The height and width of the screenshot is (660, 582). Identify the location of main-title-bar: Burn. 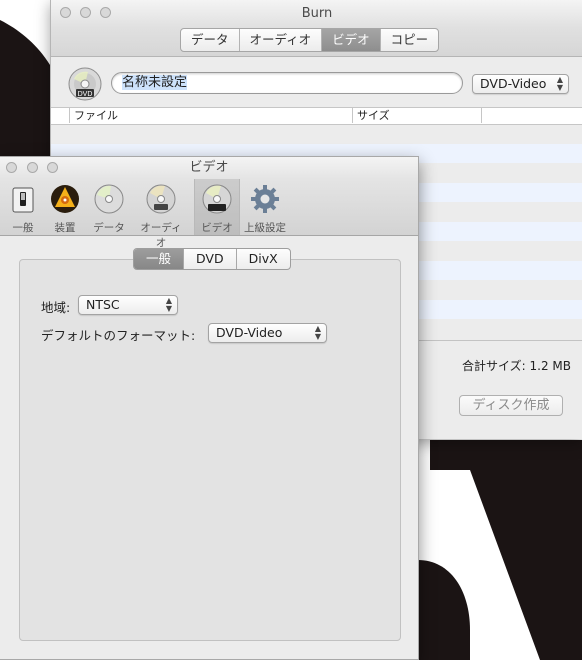
(316, 14).